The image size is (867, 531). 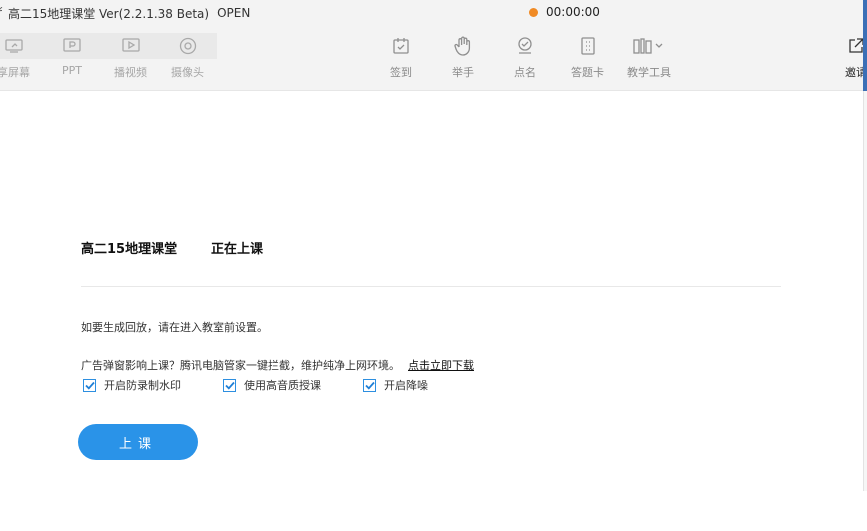 I want to click on hq-audio-label: 使用高音质授课, so click(x=282, y=385).